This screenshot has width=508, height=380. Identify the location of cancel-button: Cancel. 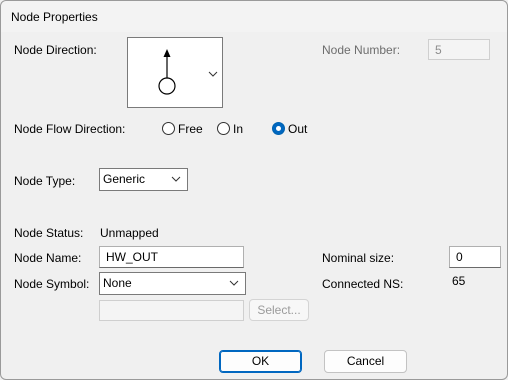
(365, 361).